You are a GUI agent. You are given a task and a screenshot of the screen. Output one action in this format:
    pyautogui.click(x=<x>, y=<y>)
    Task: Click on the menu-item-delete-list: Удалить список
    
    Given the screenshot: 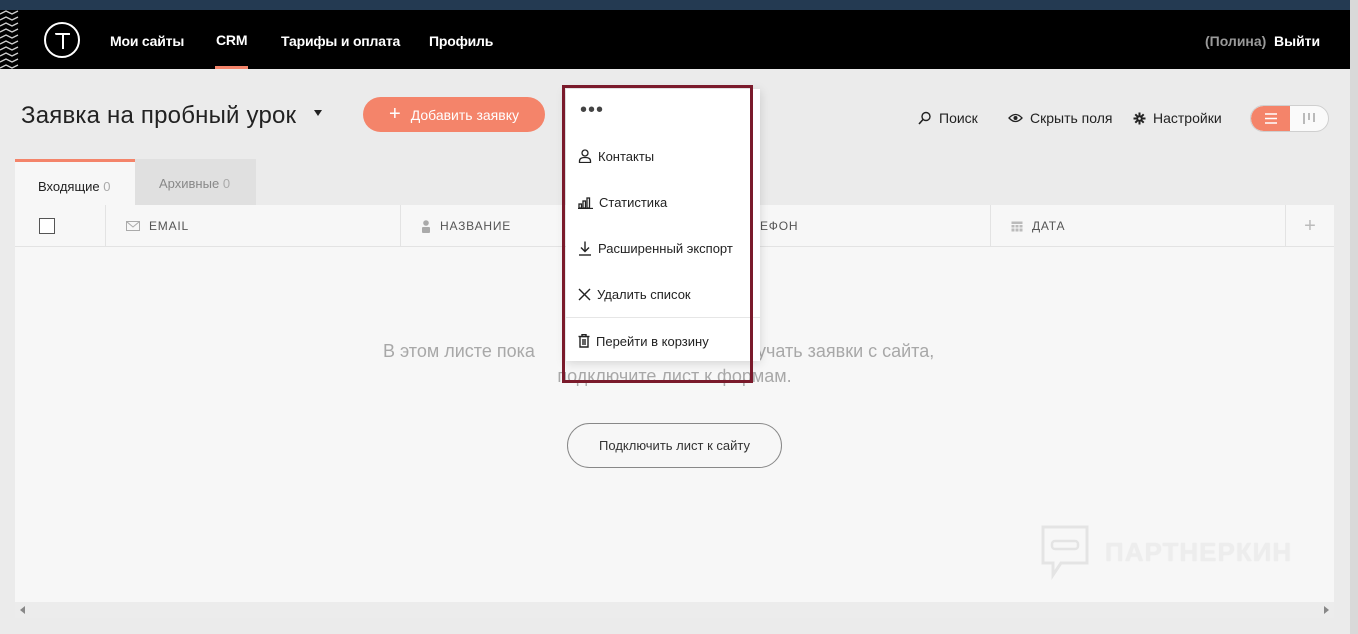 What is the action you would take?
    pyautogui.click(x=663, y=294)
    